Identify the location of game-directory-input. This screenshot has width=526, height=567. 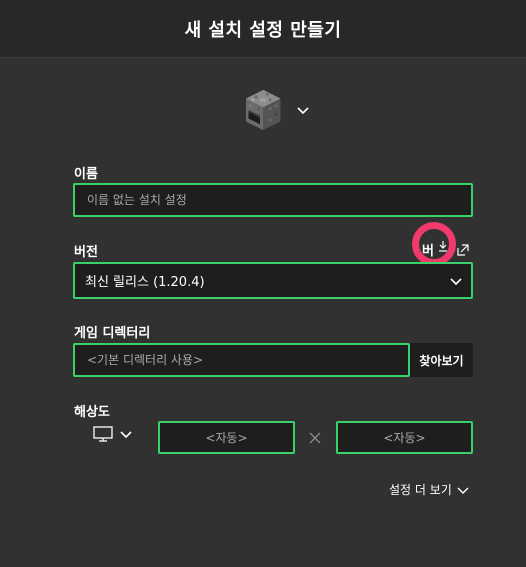
(241, 360).